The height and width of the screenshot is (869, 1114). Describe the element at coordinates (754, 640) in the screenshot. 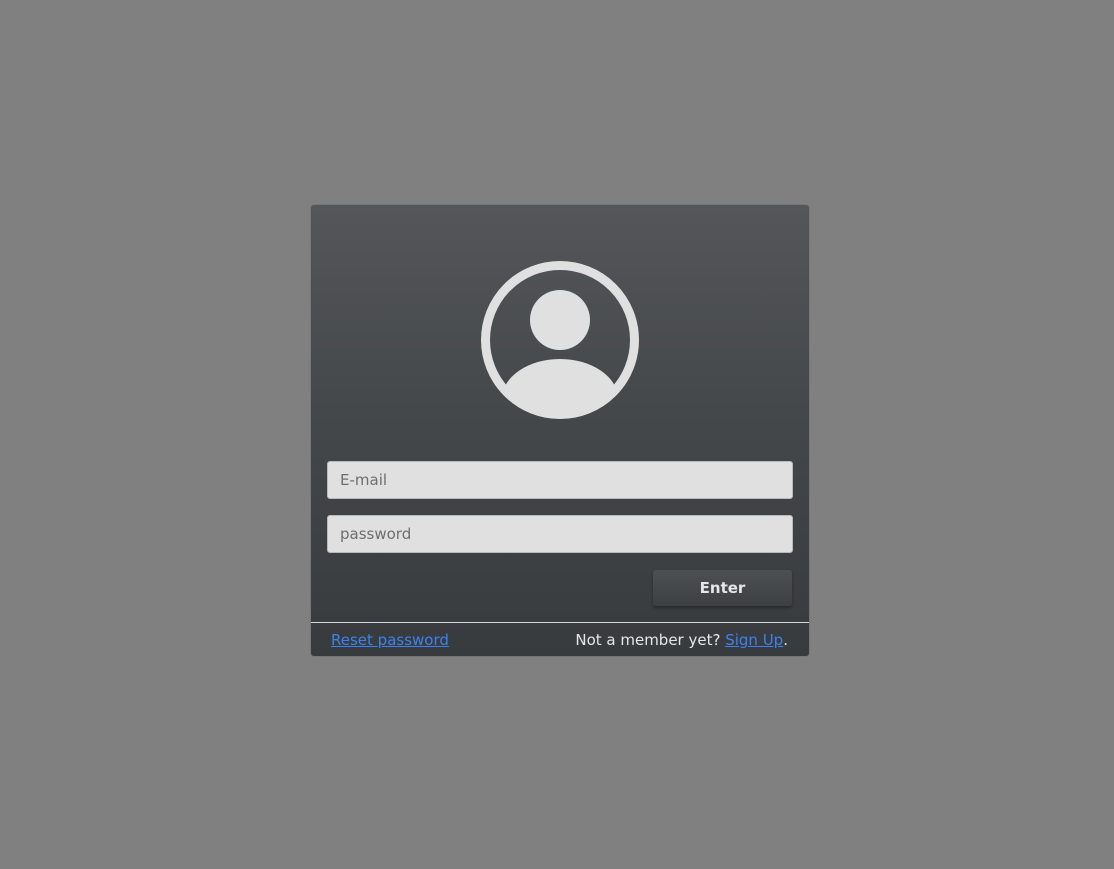

I see `sign-up-link: Sign Up` at that location.